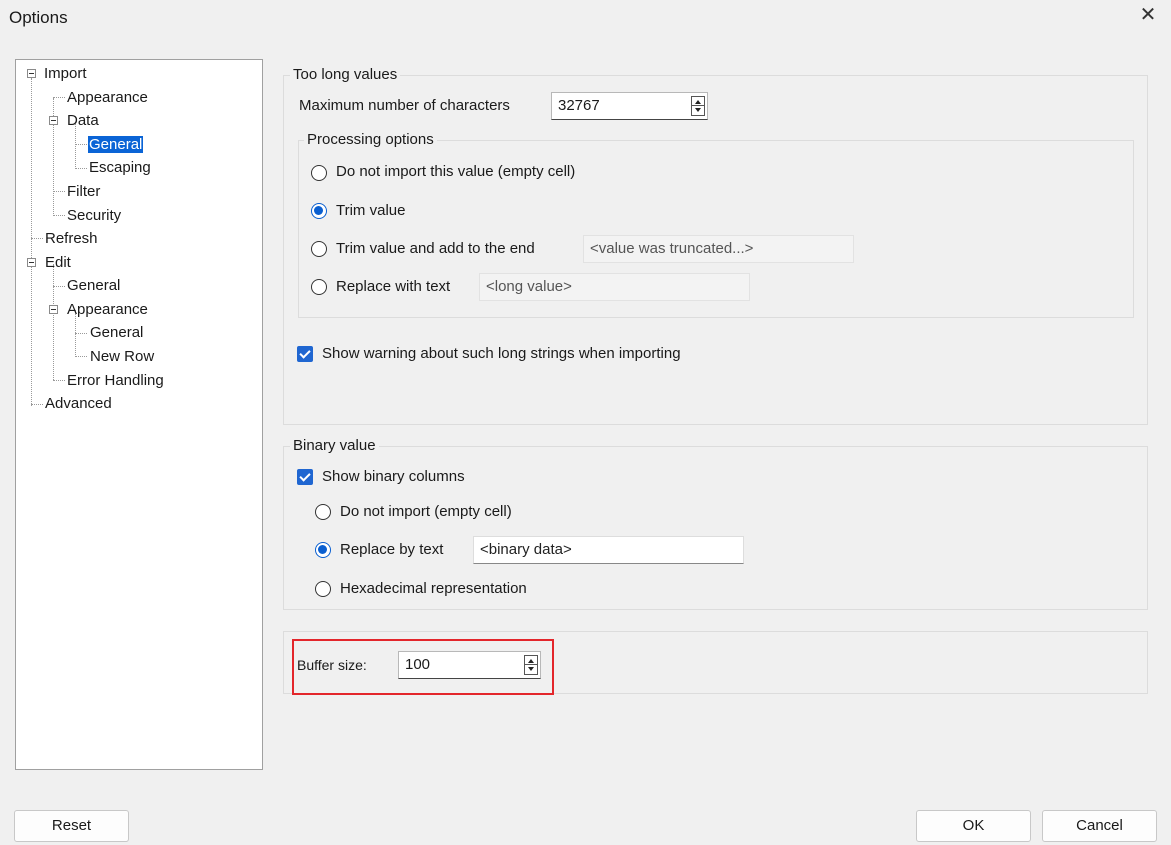 Image resolution: width=1171 pixels, height=845 pixels. I want to click on max-chars-spinner: 32767, so click(629, 106).